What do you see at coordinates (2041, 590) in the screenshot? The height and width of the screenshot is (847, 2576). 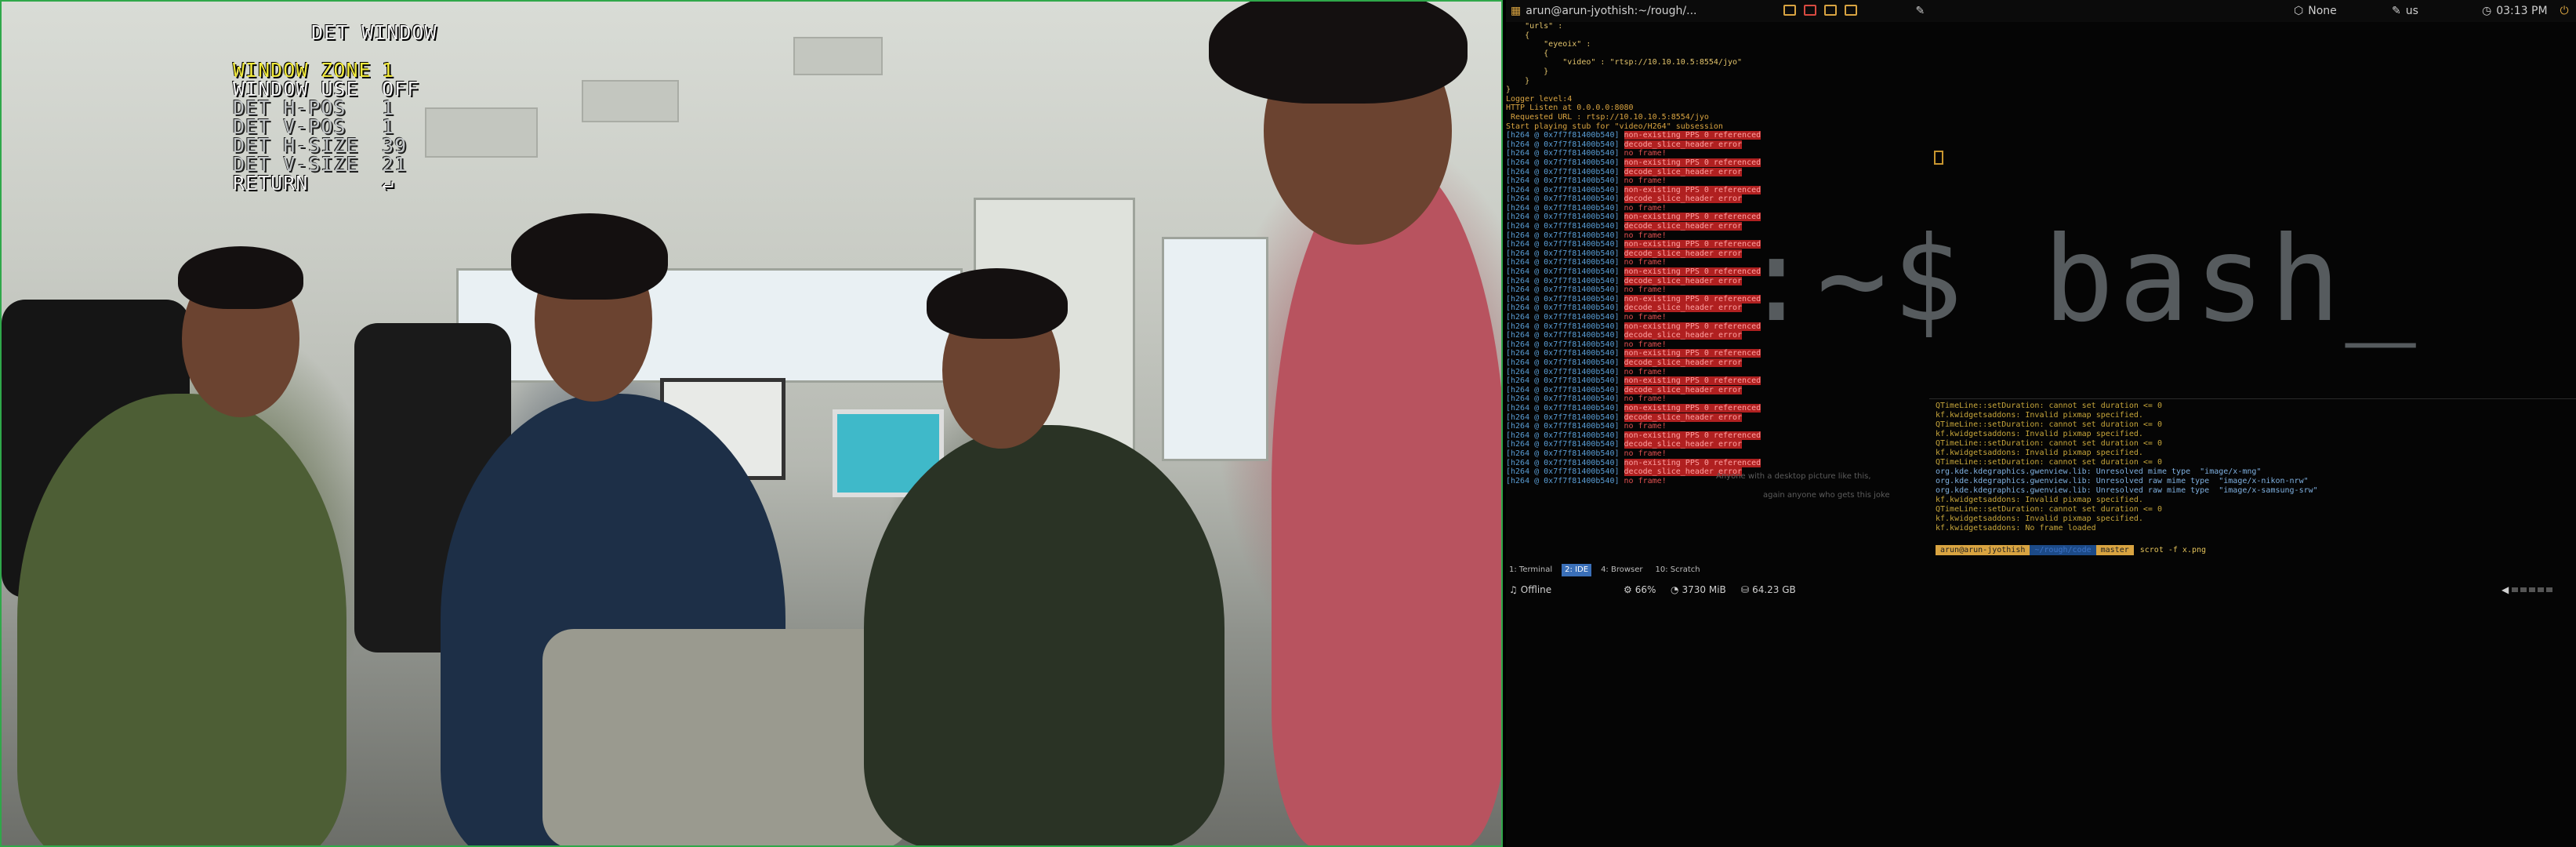 I see `status-bar: ♫ Offline ⚙ 66% ◔ 3730 MiB ⛁ 64.23 GB ◀` at bounding box center [2041, 590].